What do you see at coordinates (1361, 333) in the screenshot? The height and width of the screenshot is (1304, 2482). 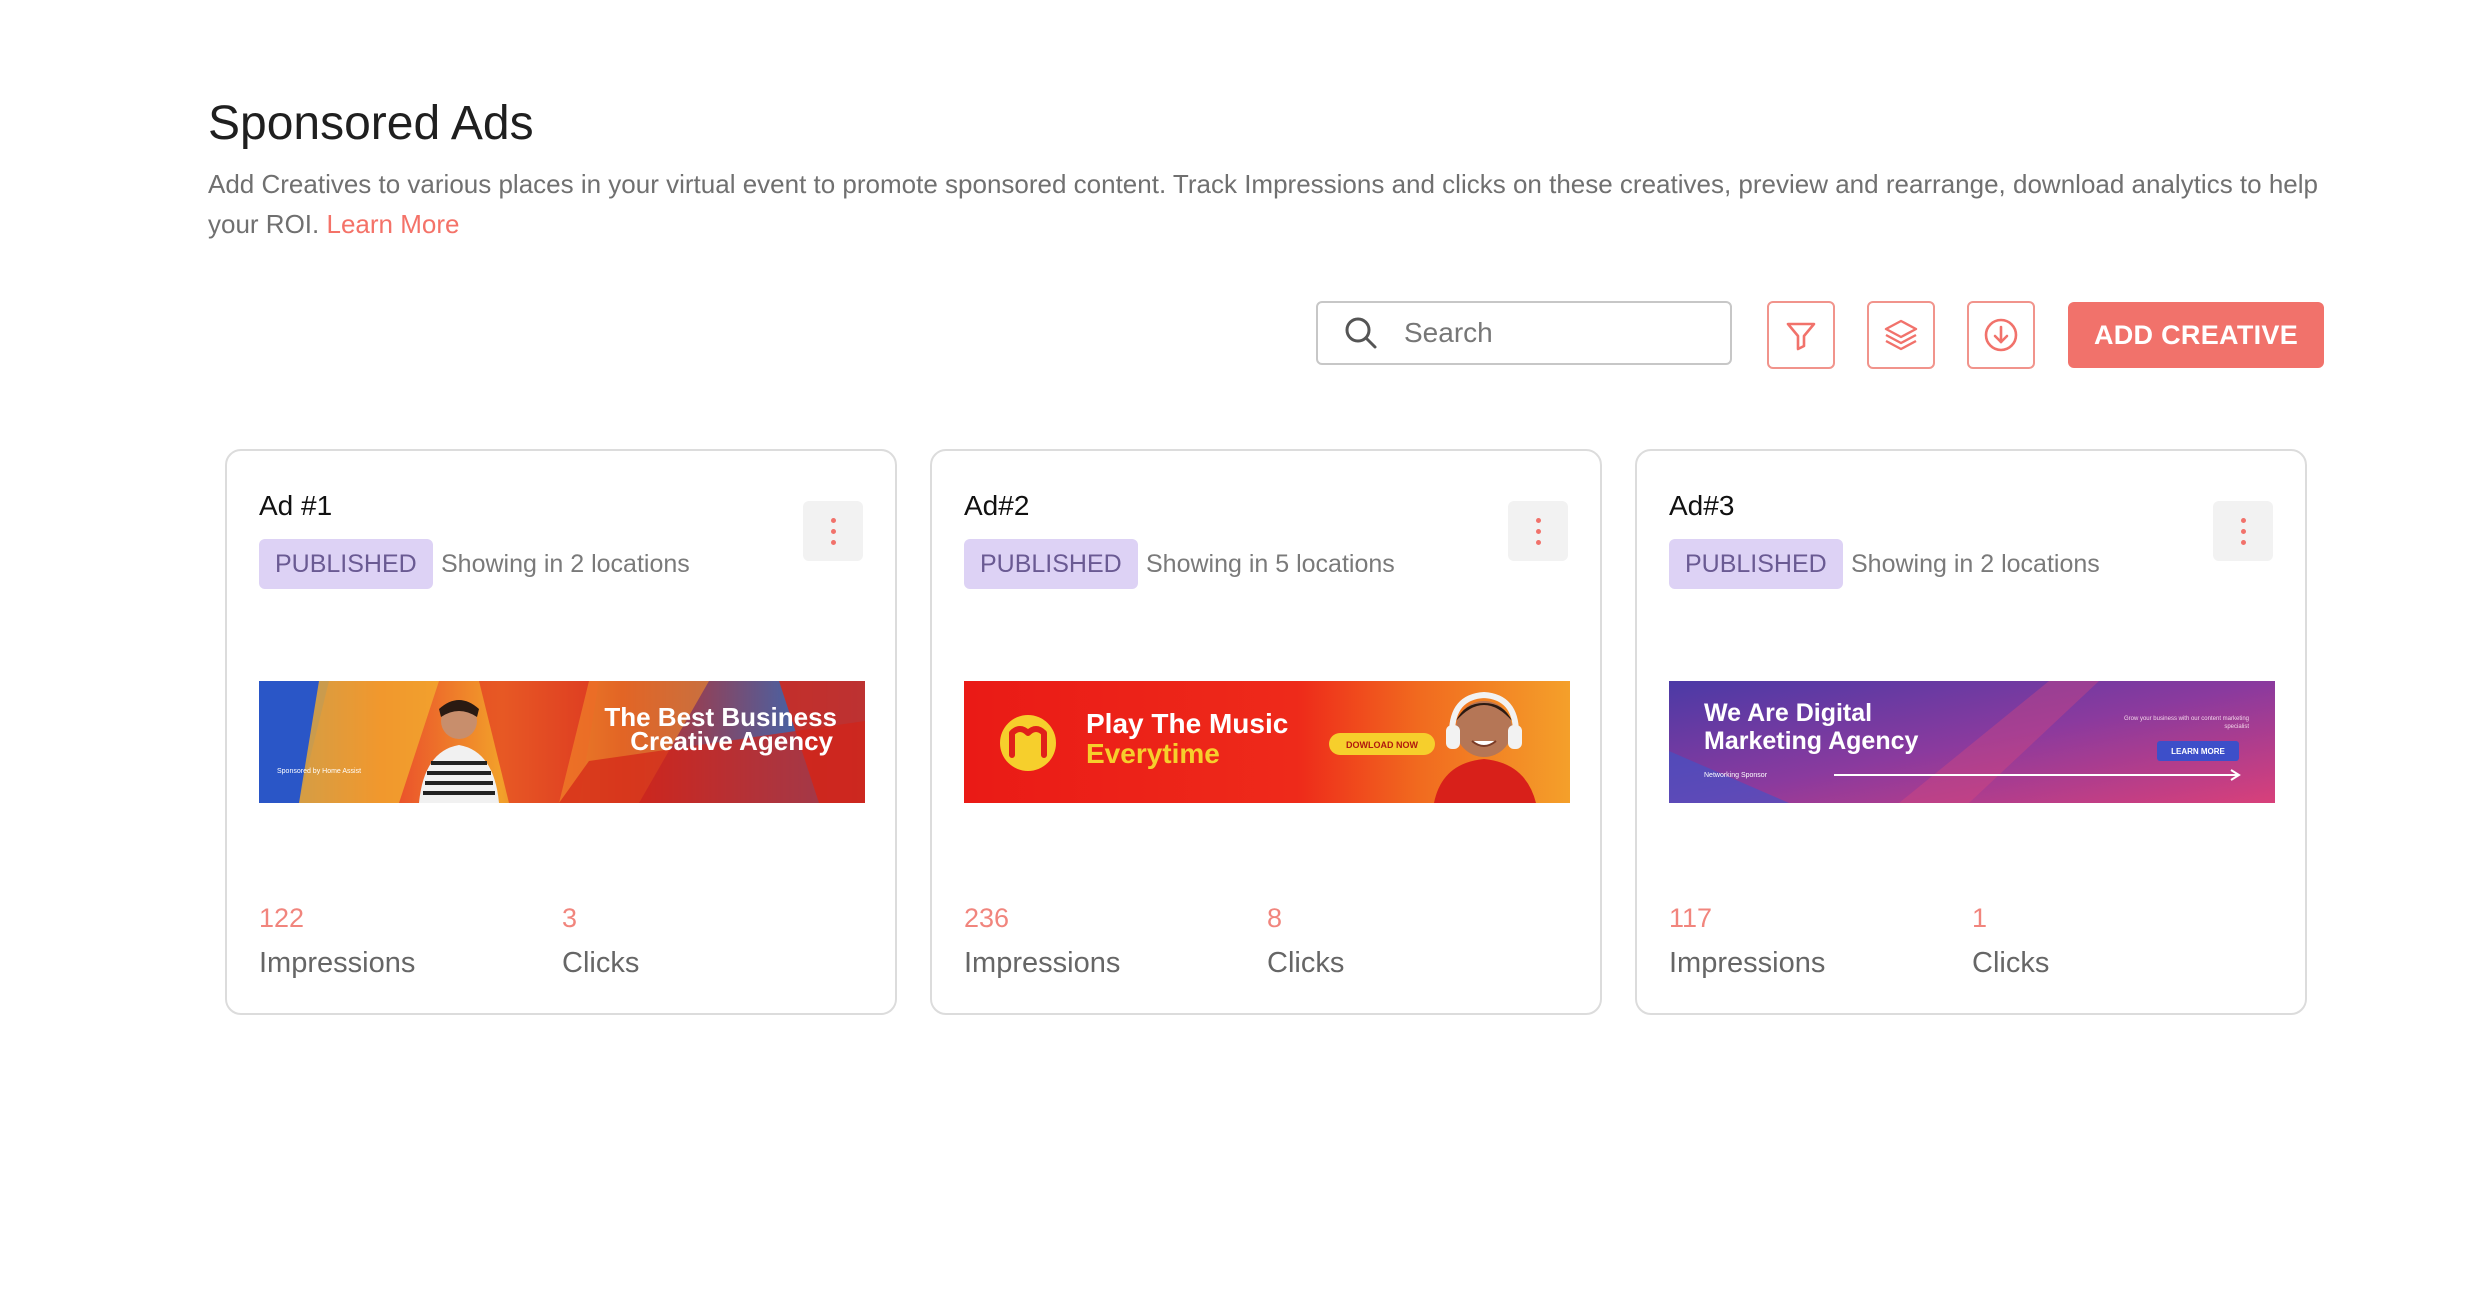 I see `search-icon` at bounding box center [1361, 333].